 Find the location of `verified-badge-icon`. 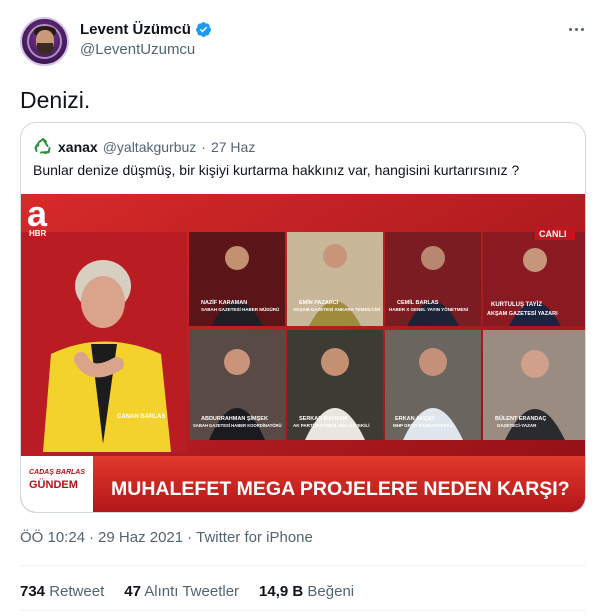

verified-badge-icon is located at coordinates (203, 29).